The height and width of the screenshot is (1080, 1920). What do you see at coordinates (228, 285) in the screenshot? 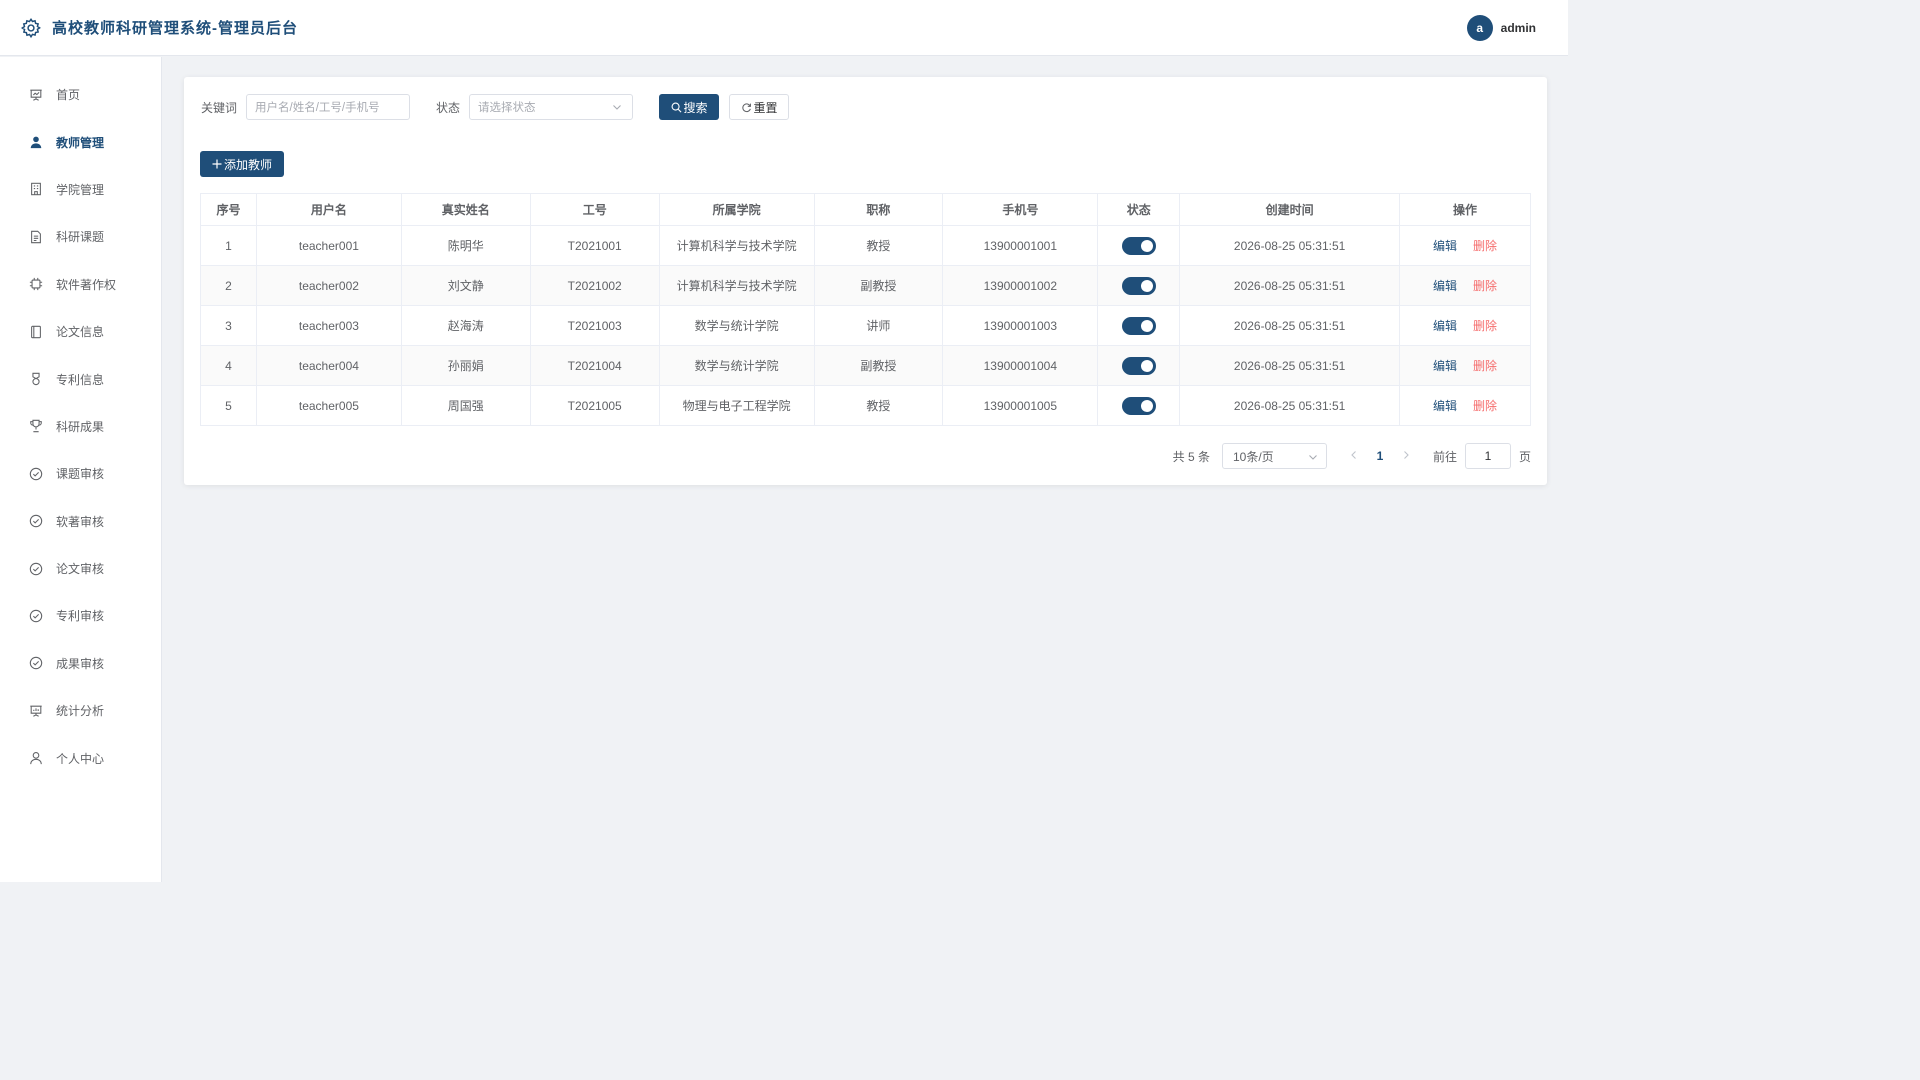
I see `cell-index: 2` at bounding box center [228, 285].